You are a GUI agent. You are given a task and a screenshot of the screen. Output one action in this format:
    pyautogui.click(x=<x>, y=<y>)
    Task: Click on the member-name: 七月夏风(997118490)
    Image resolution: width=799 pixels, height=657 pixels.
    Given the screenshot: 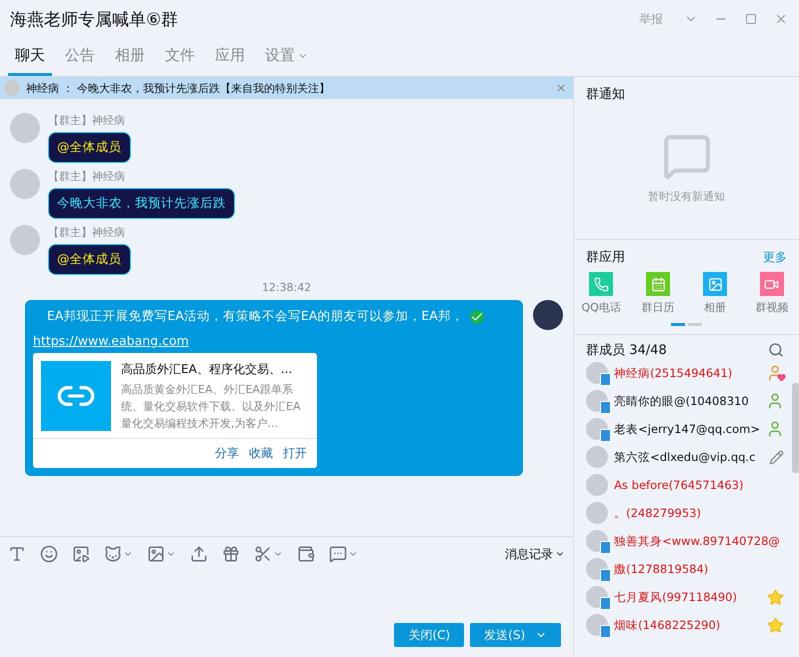 What is the action you would take?
    pyautogui.click(x=687, y=597)
    